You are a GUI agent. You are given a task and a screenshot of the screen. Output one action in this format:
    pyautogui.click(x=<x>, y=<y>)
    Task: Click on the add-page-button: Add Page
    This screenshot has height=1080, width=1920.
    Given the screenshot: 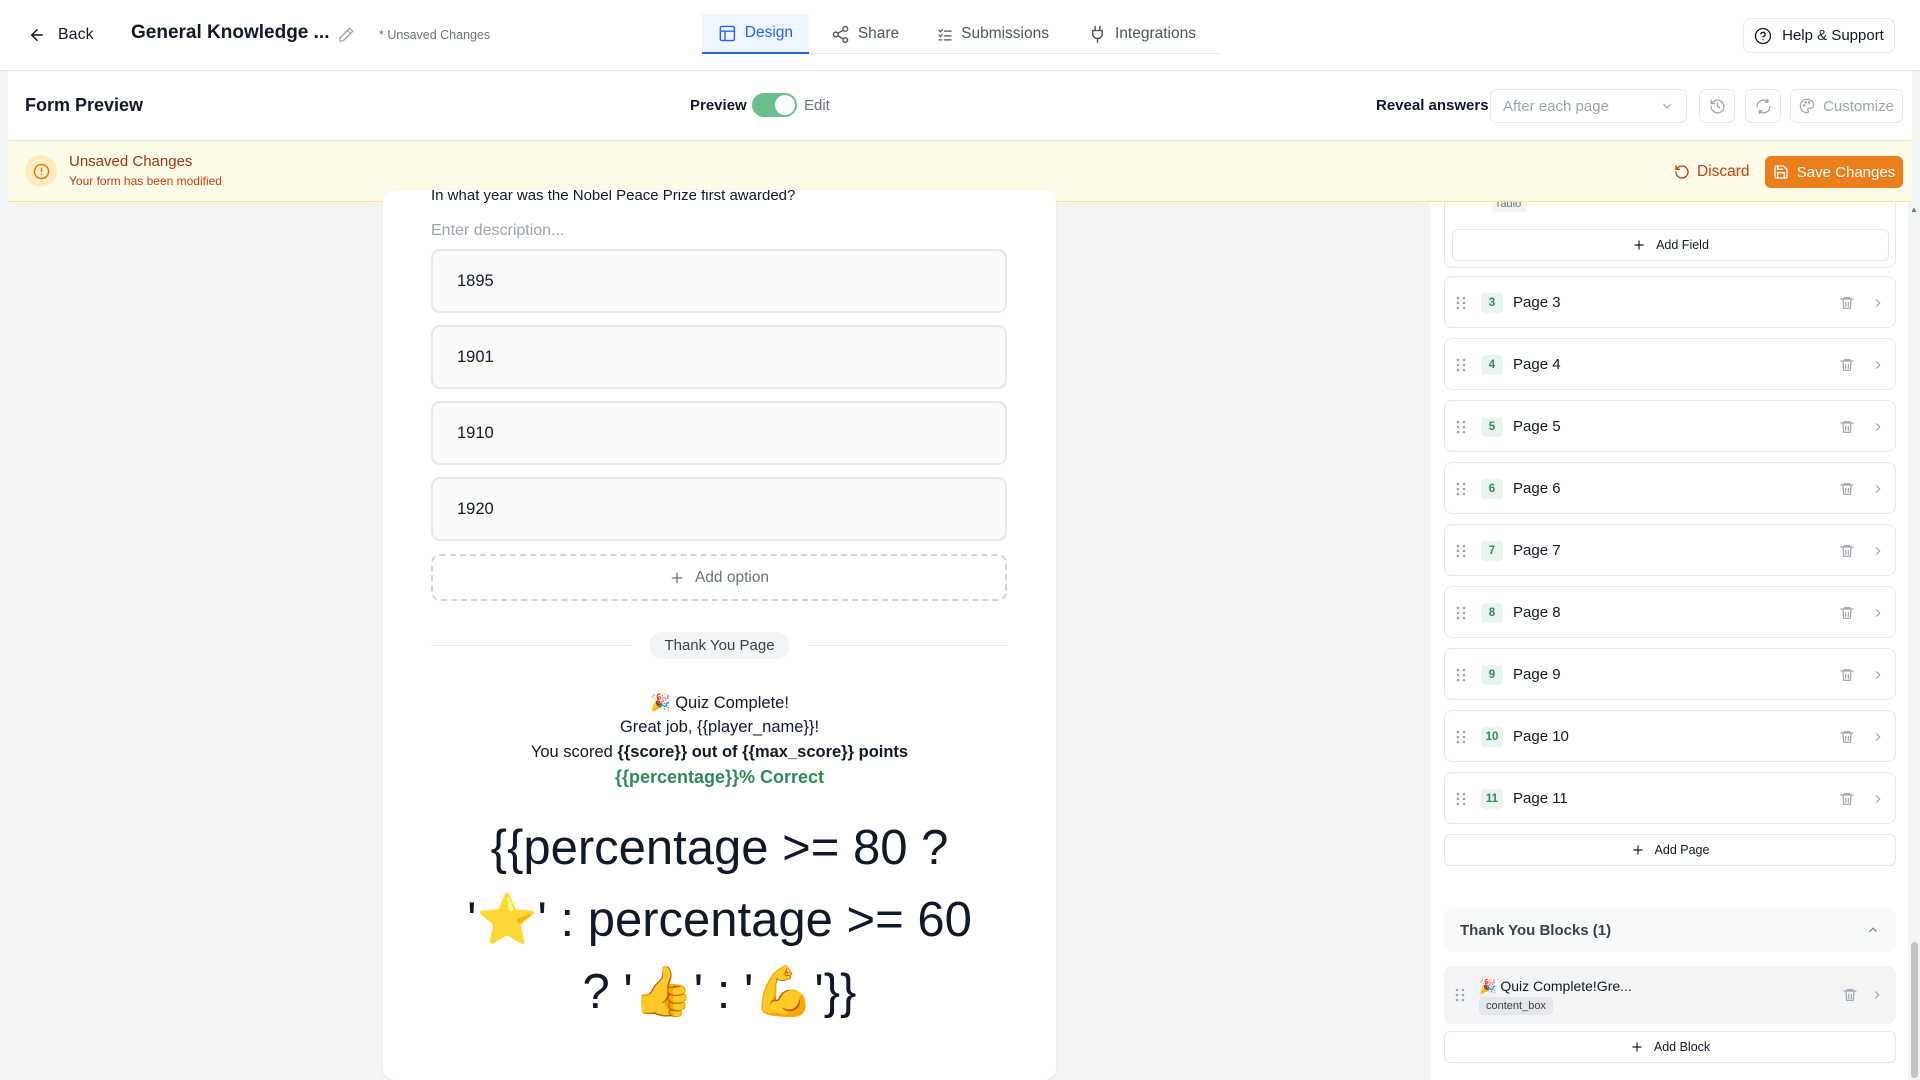 What is the action you would take?
    pyautogui.click(x=1670, y=850)
    